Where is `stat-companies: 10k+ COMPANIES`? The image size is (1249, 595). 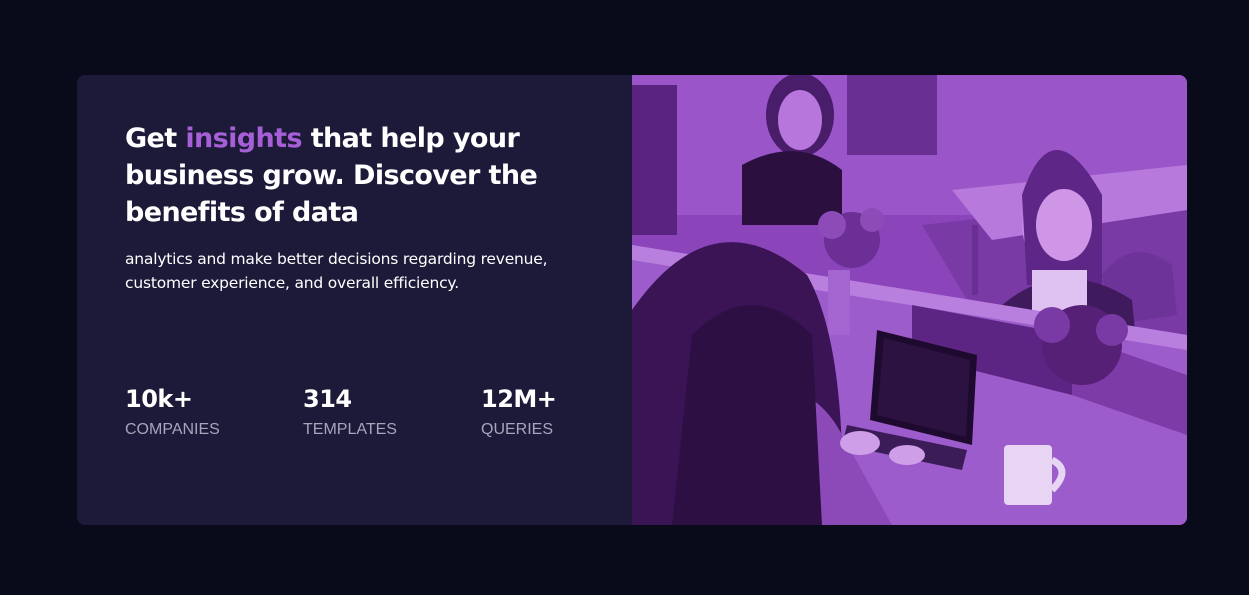 stat-companies: 10k+ COMPANIES is located at coordinates (214, 412).